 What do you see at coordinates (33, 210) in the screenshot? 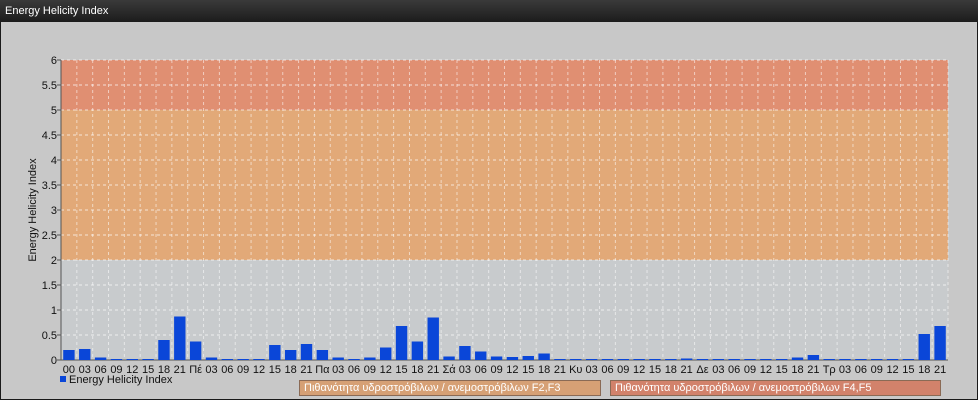
I see `y-axis-label: Energy Helicity Index` at bounding box center [33, 210].